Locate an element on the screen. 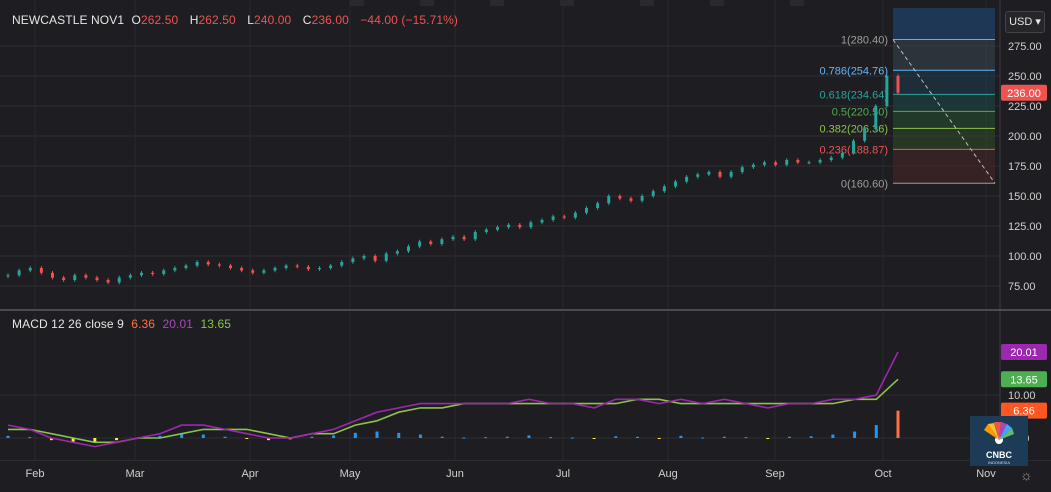  time-tick-label: Jun is located at coordinates (455, 474).